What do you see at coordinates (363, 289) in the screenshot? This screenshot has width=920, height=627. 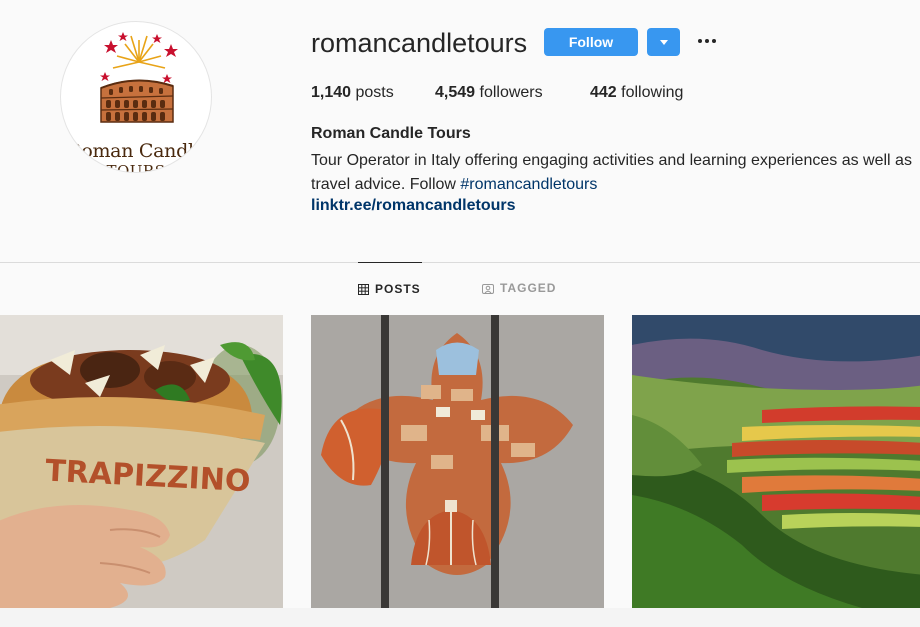 I see `grid-icon` at bounding box center [363, 289].